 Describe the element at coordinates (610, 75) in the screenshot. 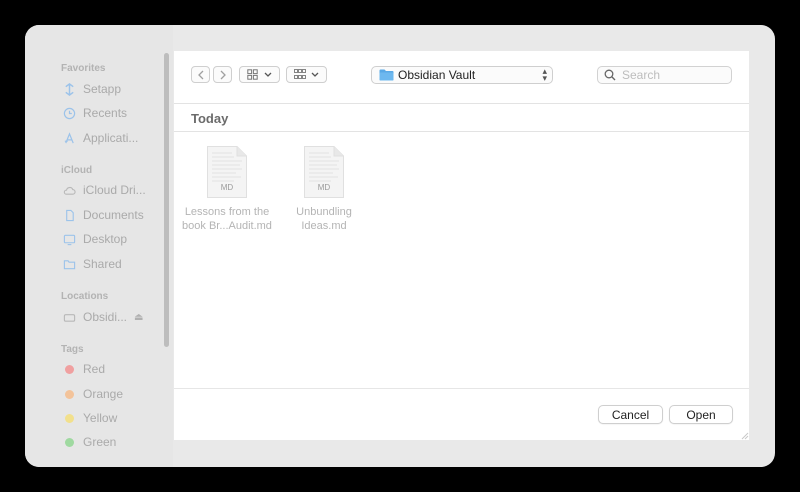

I see `search-icon` at that location.